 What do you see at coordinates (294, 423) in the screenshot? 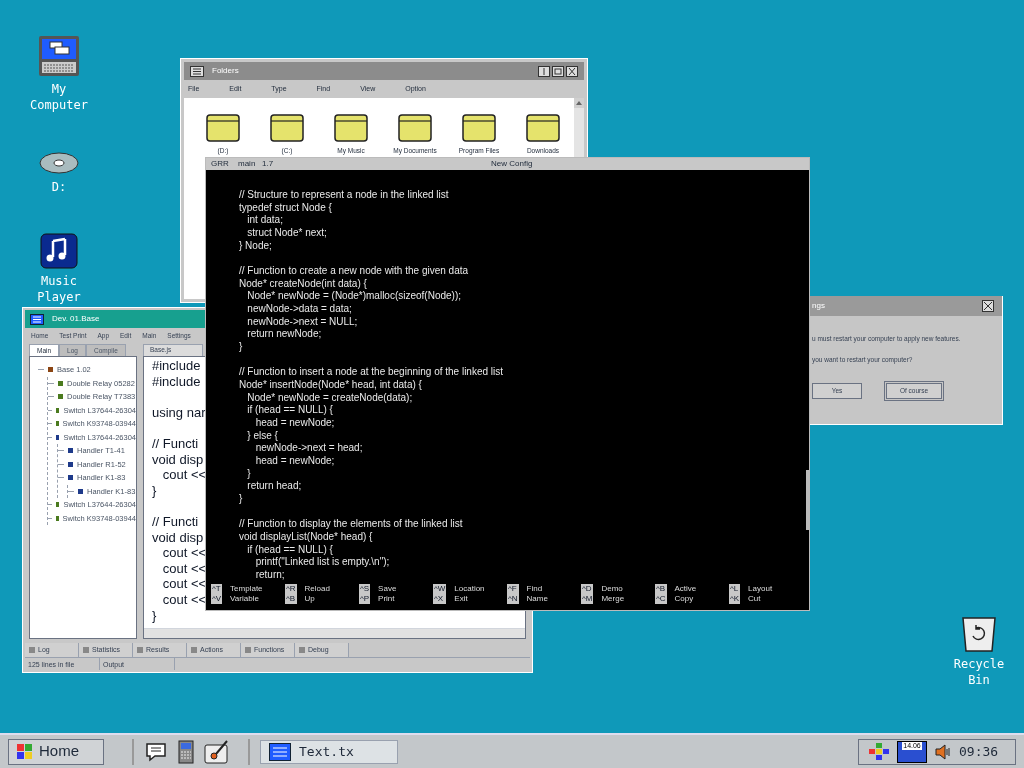
I see `code-line: head = newNode;` at bounding box center [294, 423].